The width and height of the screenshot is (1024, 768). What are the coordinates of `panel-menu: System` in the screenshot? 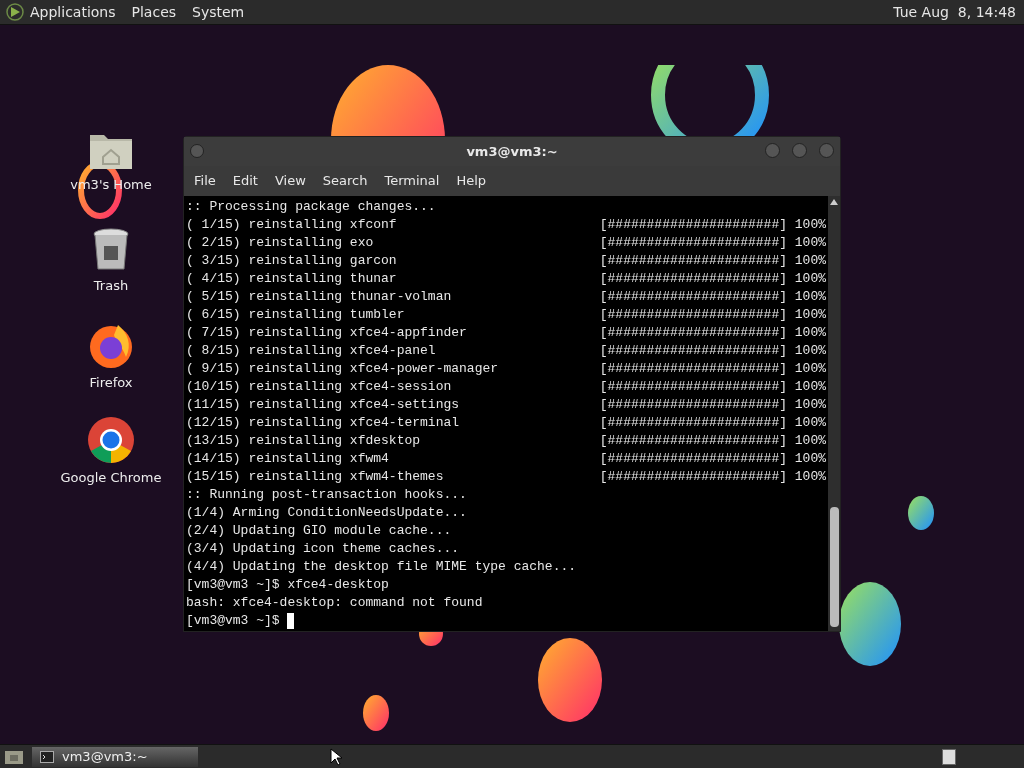 It's located at (218, 12).